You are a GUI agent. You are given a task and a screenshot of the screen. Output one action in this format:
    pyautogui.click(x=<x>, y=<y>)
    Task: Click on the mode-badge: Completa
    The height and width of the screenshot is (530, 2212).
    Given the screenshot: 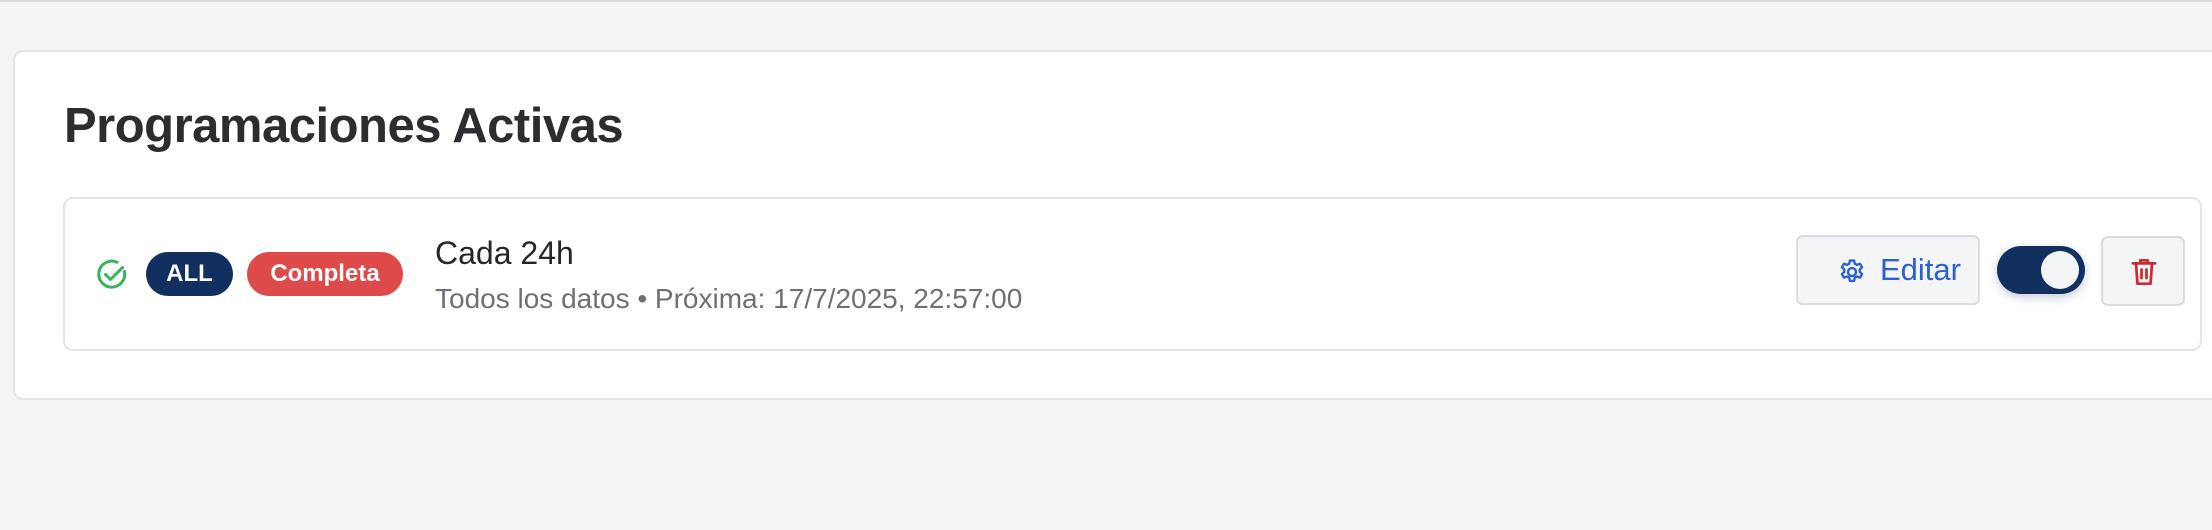 What is the action you would take?
    pyautogui.click(x=325, y=274)
    